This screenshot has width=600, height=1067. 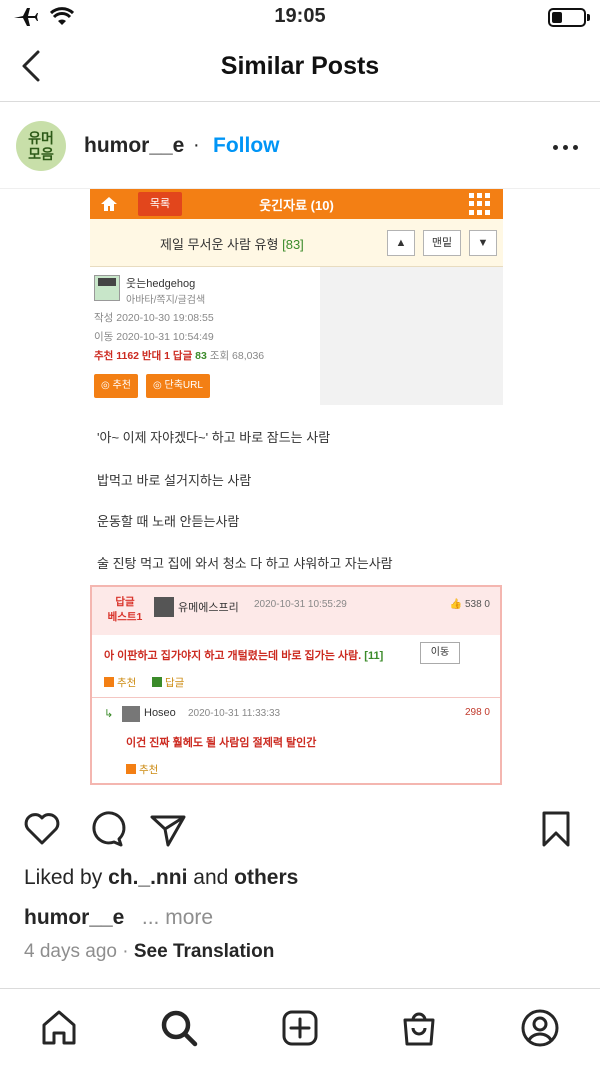 I want to click on commenter-name: 유메에스프리, so click(x=208, y=608).